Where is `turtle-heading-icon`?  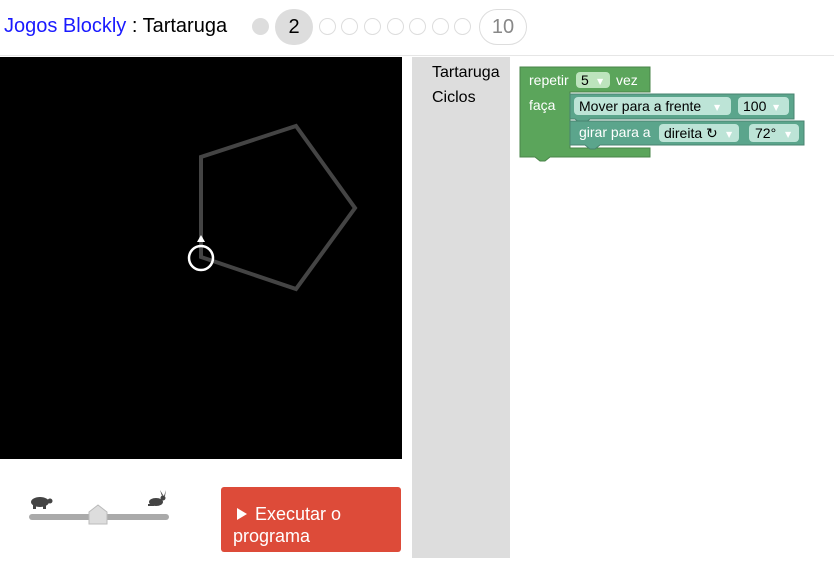 turtle-heading-icon is located at coordinates (201, 238).